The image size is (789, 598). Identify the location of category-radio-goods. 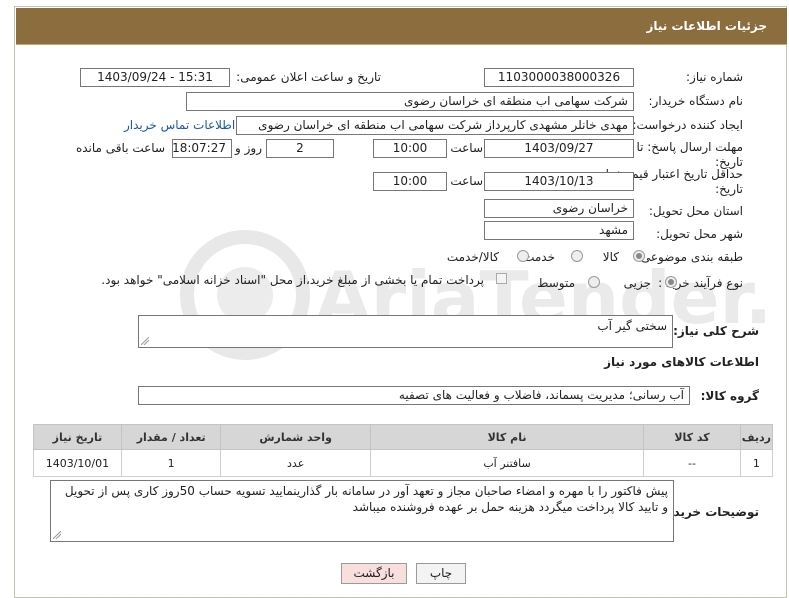
(639, 256).